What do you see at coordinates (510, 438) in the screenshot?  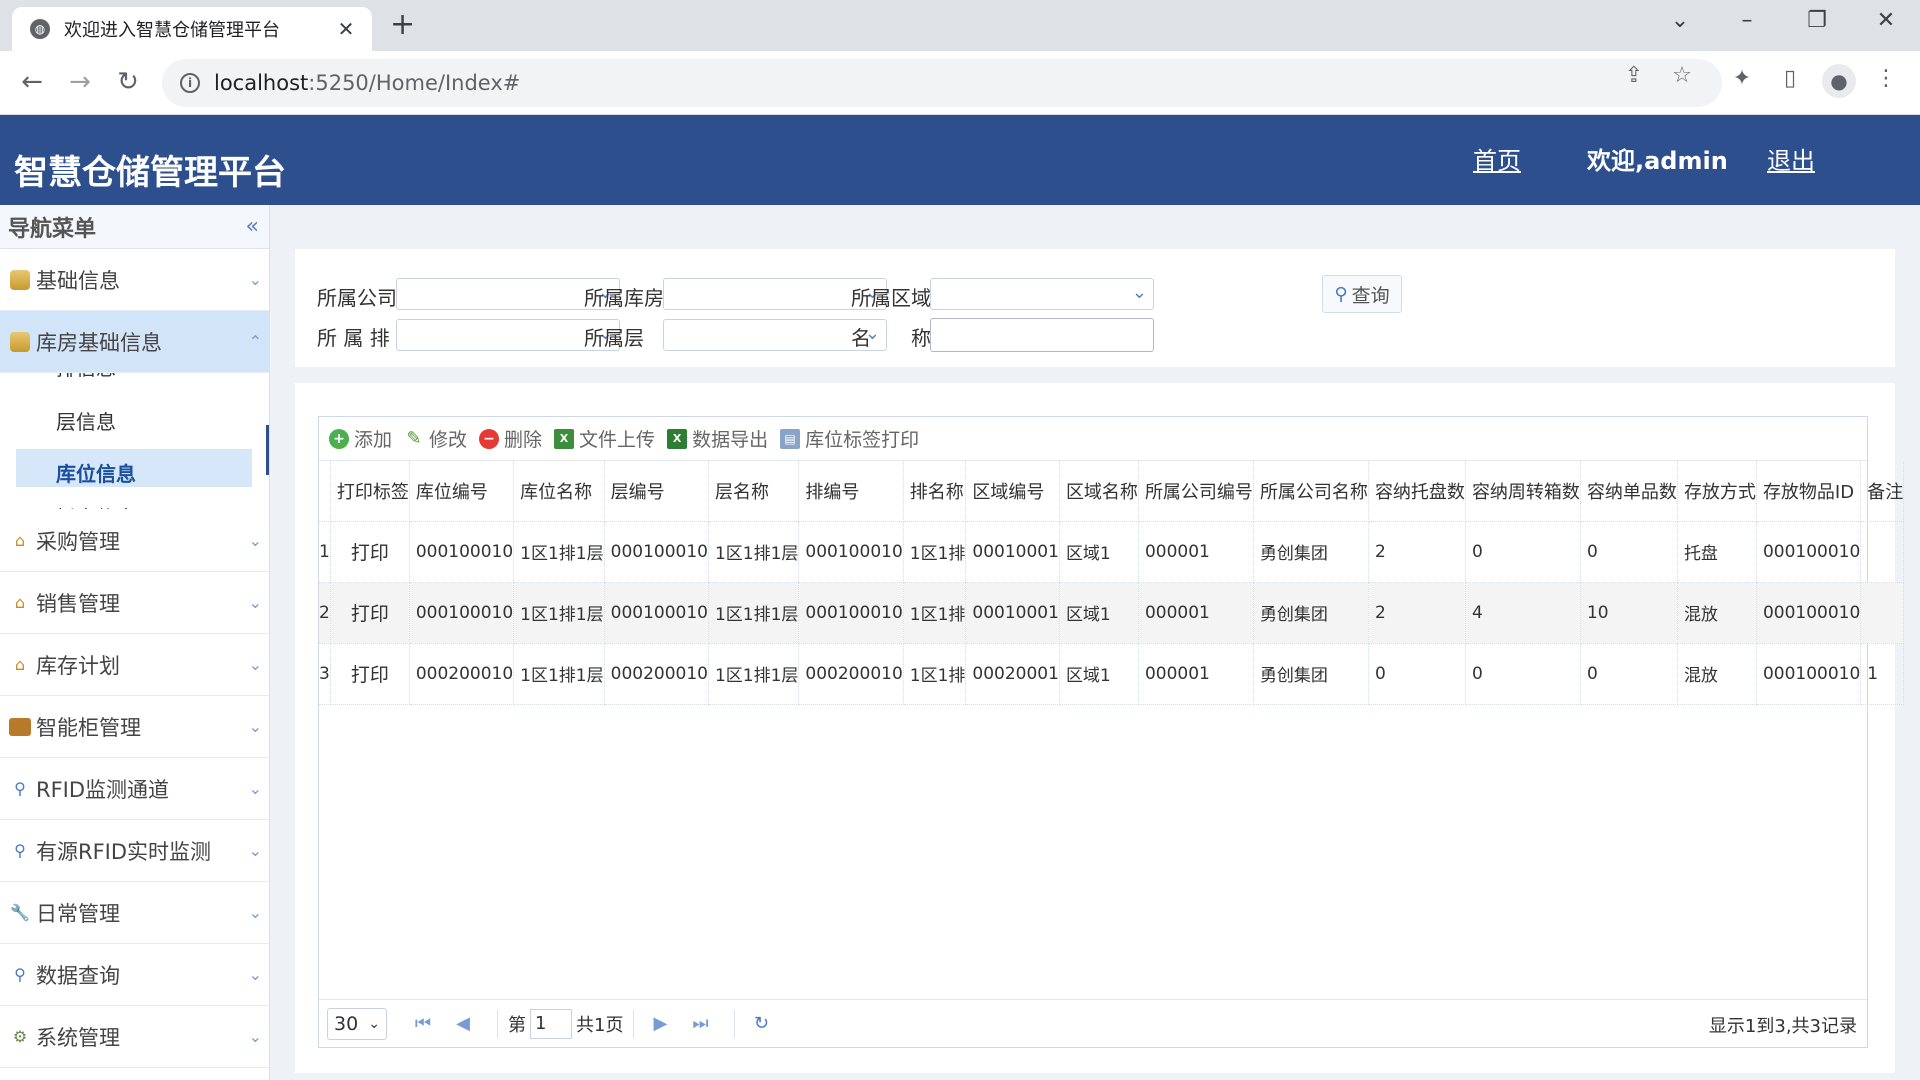 I see `delete-button: − 删除` at bounding box center [510, 438].